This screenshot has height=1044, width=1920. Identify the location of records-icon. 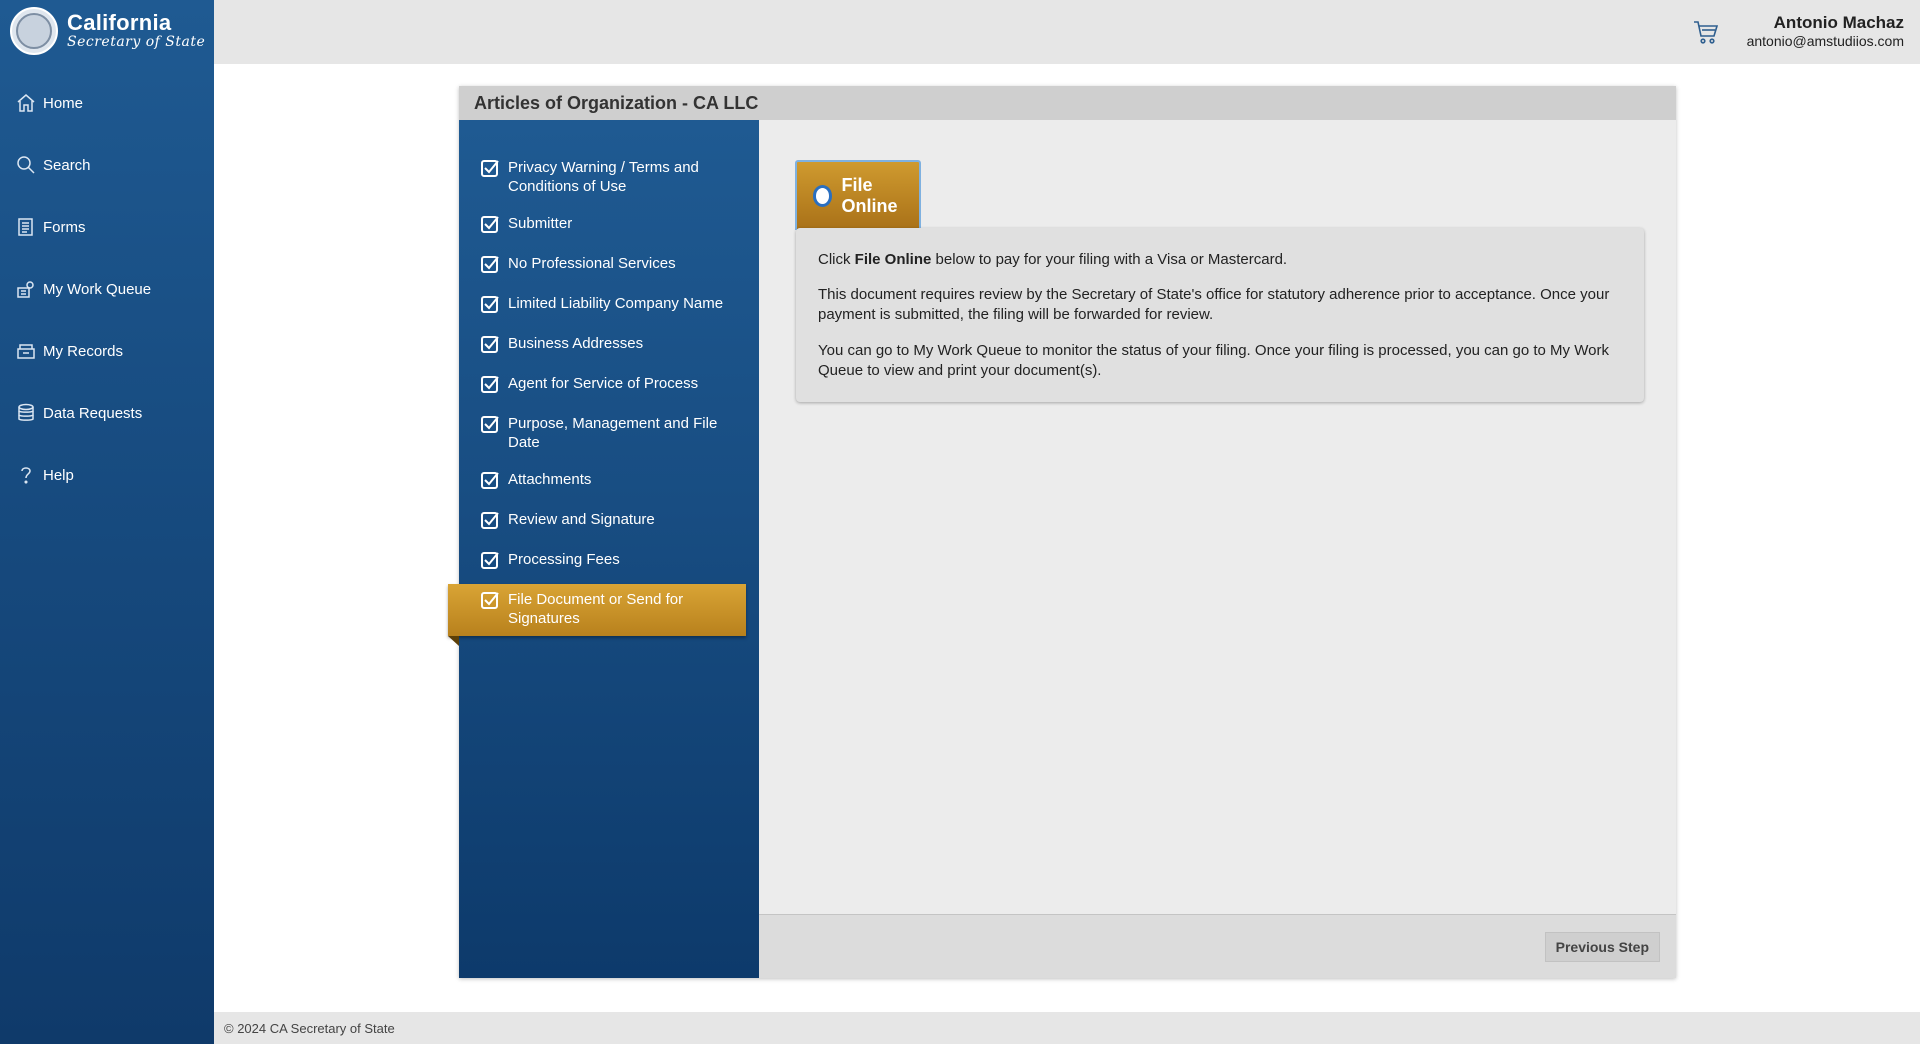
(26, 351).